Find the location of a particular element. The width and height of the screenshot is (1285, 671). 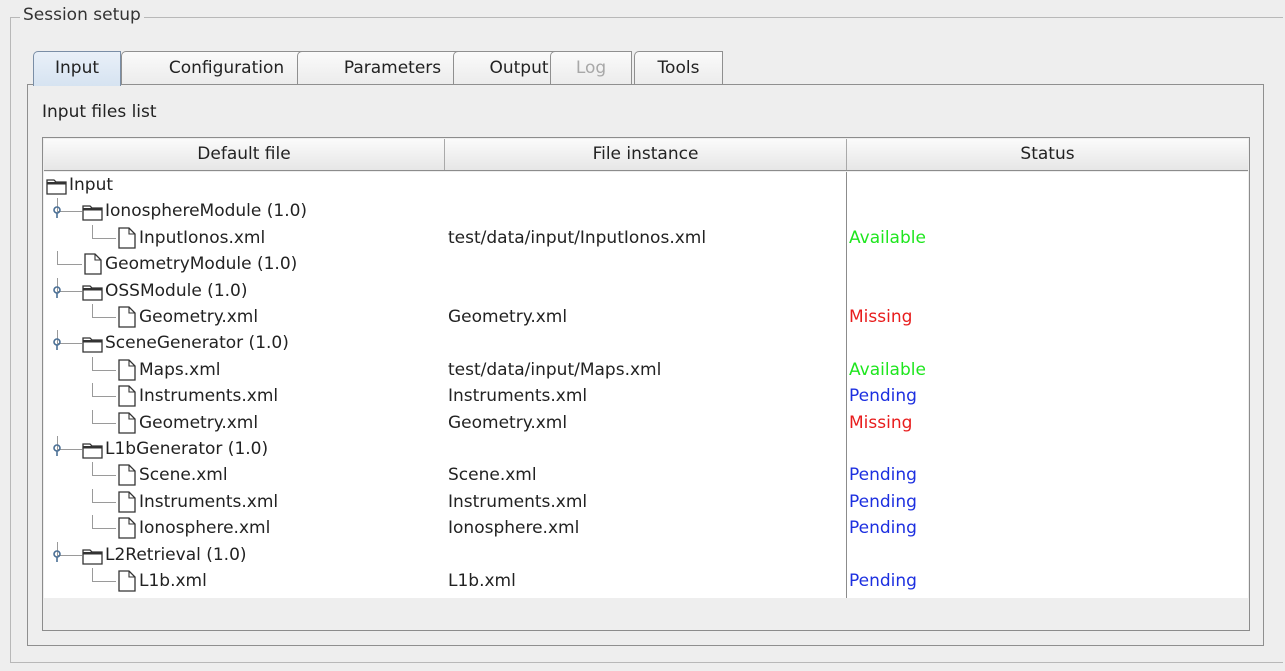

table-row: L1bGenerator (1.0) is located at coordinates (646, 449).